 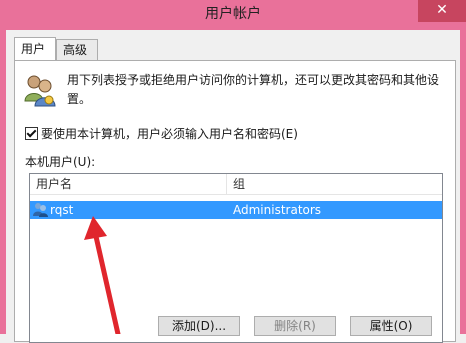 I want to click on column-header-group: 组, so click(x=330, y=184).